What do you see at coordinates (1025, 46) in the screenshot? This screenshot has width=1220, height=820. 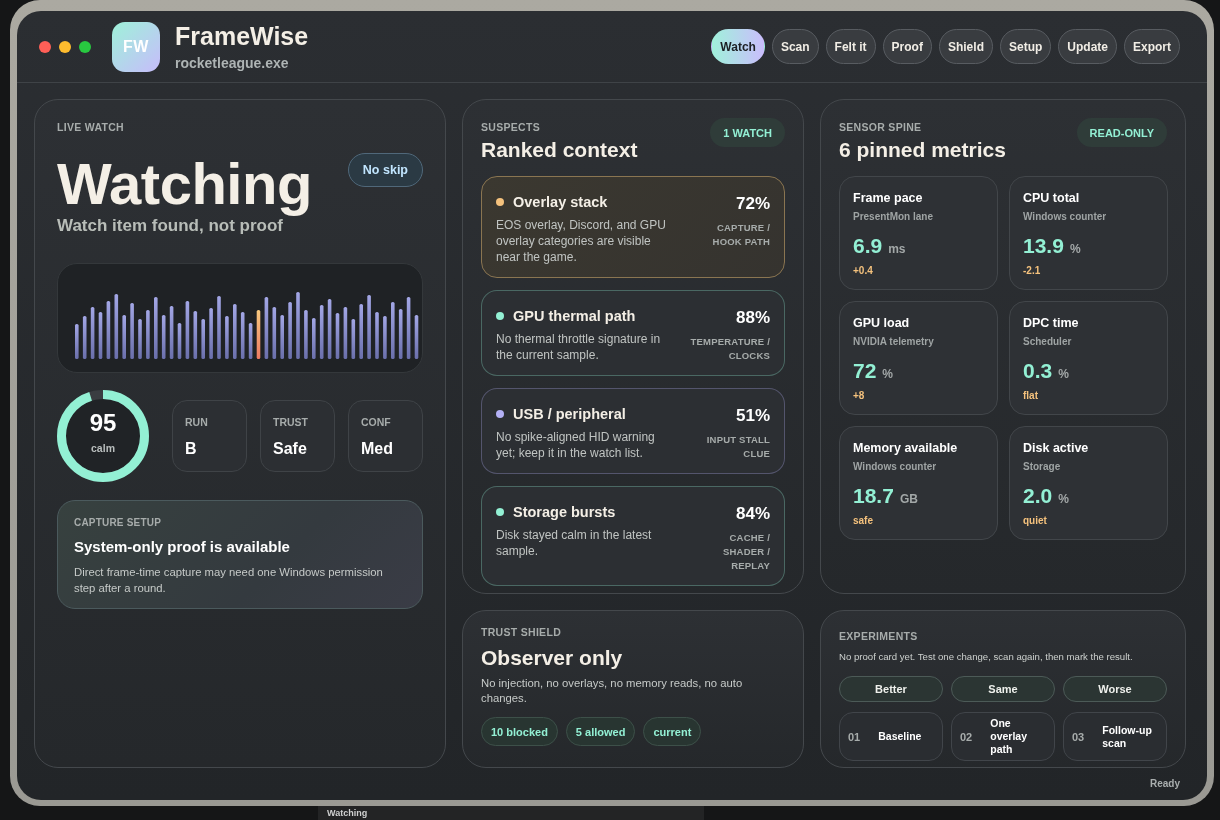 I see `nav-tab: Setup` at bounding box center [1025, 46].